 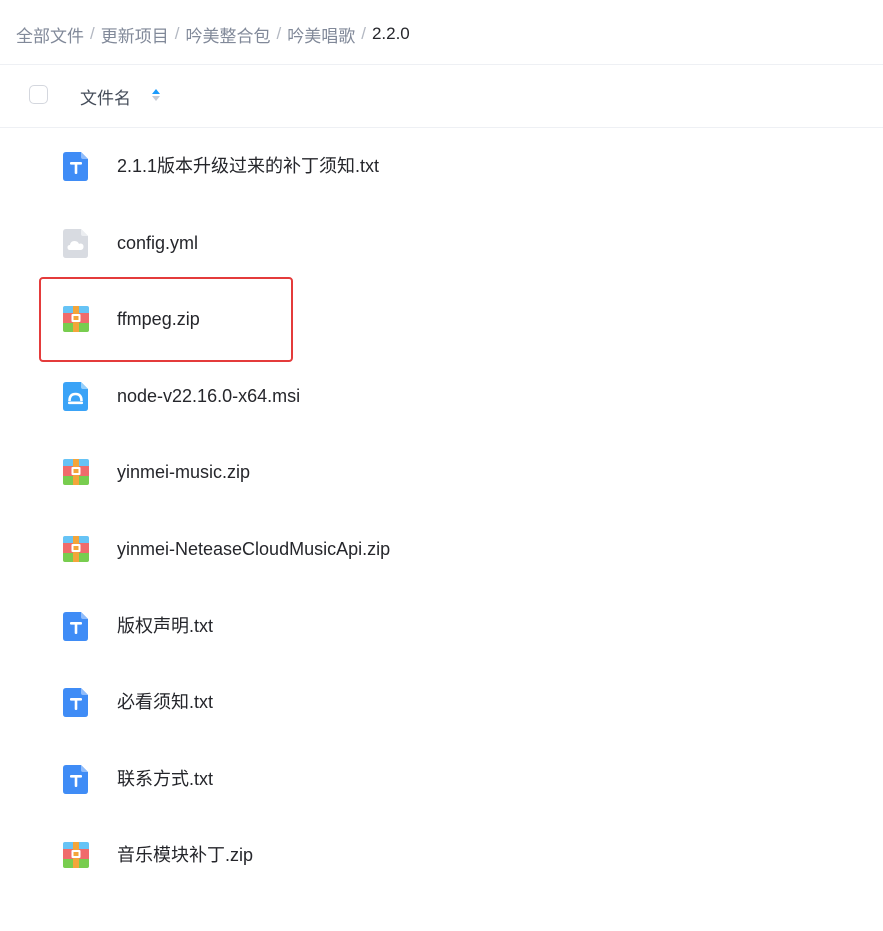 I want to click on breadcrumb-item-all-files: 全部文件, so click(x=50, y=34).